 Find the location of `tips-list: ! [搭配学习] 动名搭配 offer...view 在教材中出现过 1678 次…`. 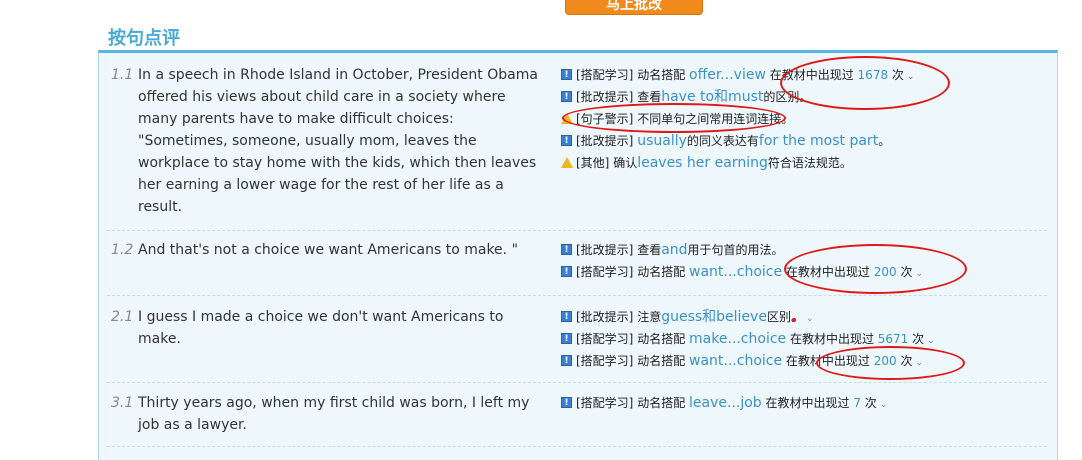

tips-list: ! [搭配学习] 动名搭配 offer...view 在教材中出现过 1678 次… is located at coordinates (801, 119).